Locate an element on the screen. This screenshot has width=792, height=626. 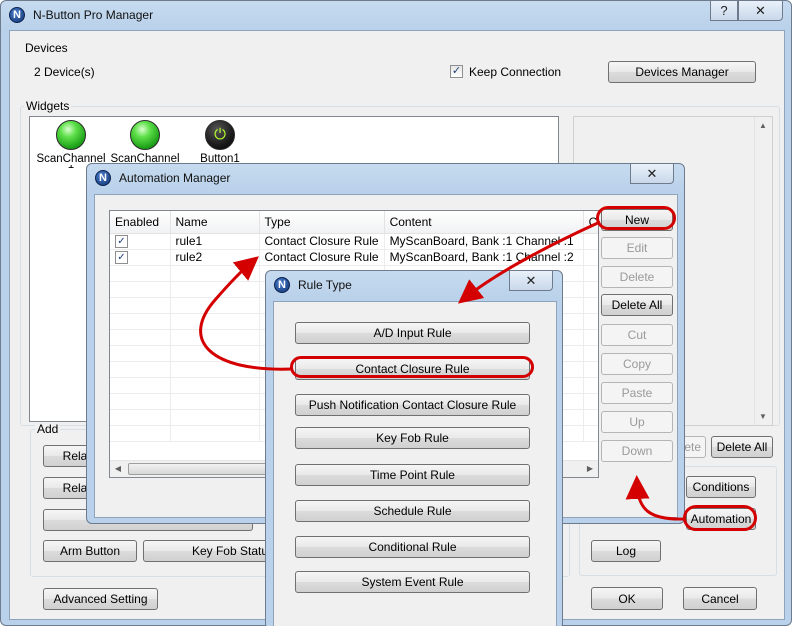
rule-type-title: Rule Type is located at coordinates (325, 285).